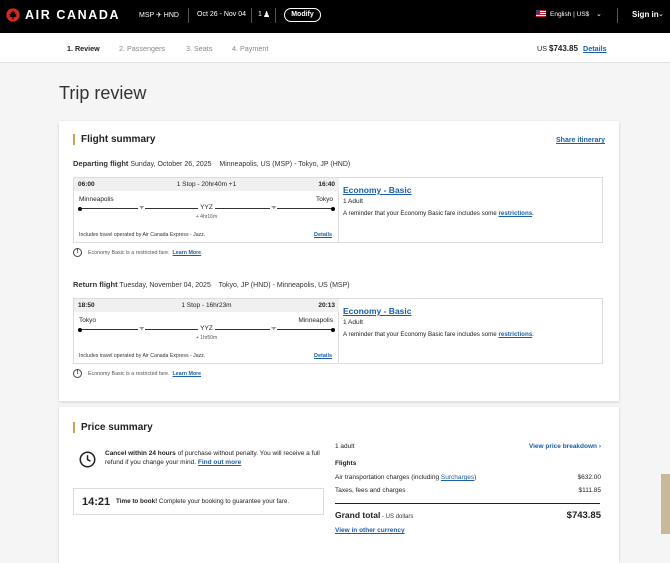  What do you see at coordinates (557, 48) in the screenshot?
I see `trip-total: US $743.85` at bounding box center [557, 48].